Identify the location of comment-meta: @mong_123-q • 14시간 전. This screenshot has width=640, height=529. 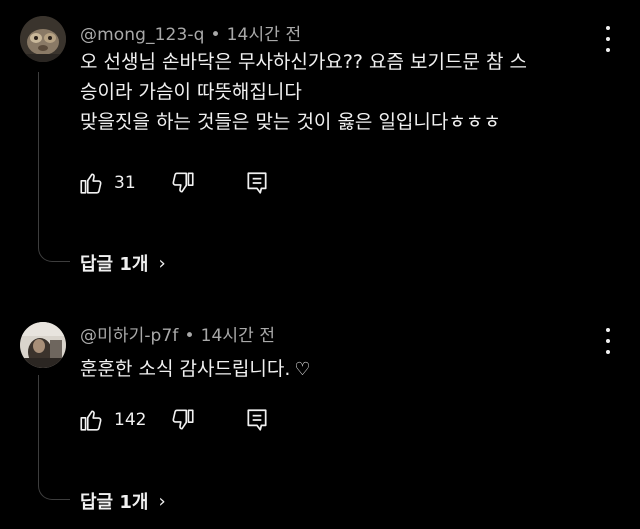
(190, 32).